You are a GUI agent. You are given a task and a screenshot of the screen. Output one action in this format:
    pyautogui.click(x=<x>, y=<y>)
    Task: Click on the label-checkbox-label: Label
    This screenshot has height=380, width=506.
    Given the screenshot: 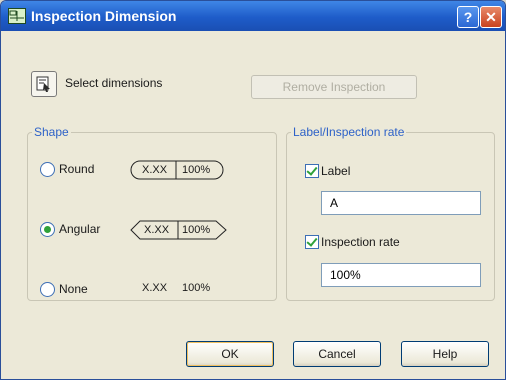 What is the action you would take?
    pyautogui.click(x=336, y=171)
    